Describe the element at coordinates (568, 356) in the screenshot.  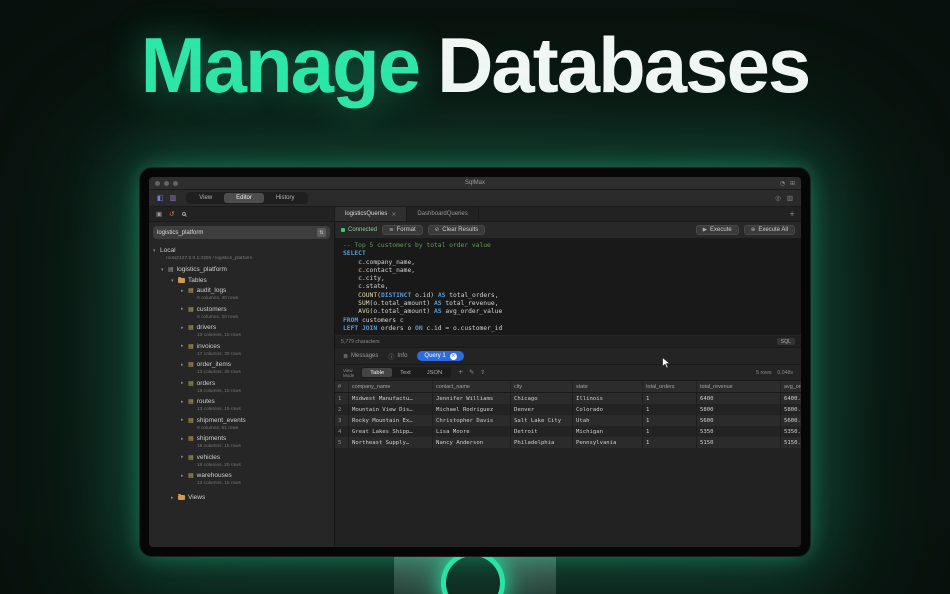
I see `results-tab-bar: ≣ Messages ⓘ Info Query 1 ×` at that location.